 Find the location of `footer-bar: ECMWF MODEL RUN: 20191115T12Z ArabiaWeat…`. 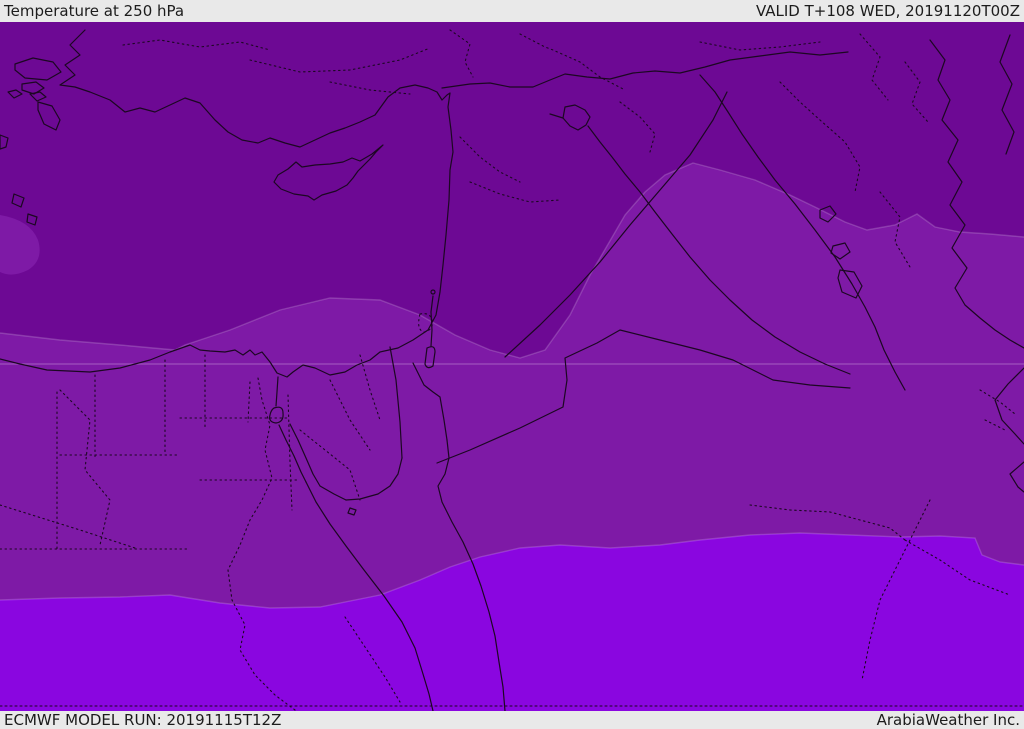

footer-bar: ECMWF MODEL RUN: 20191115T12Z ArabiaWeat… is located at coordinates (512, 720).